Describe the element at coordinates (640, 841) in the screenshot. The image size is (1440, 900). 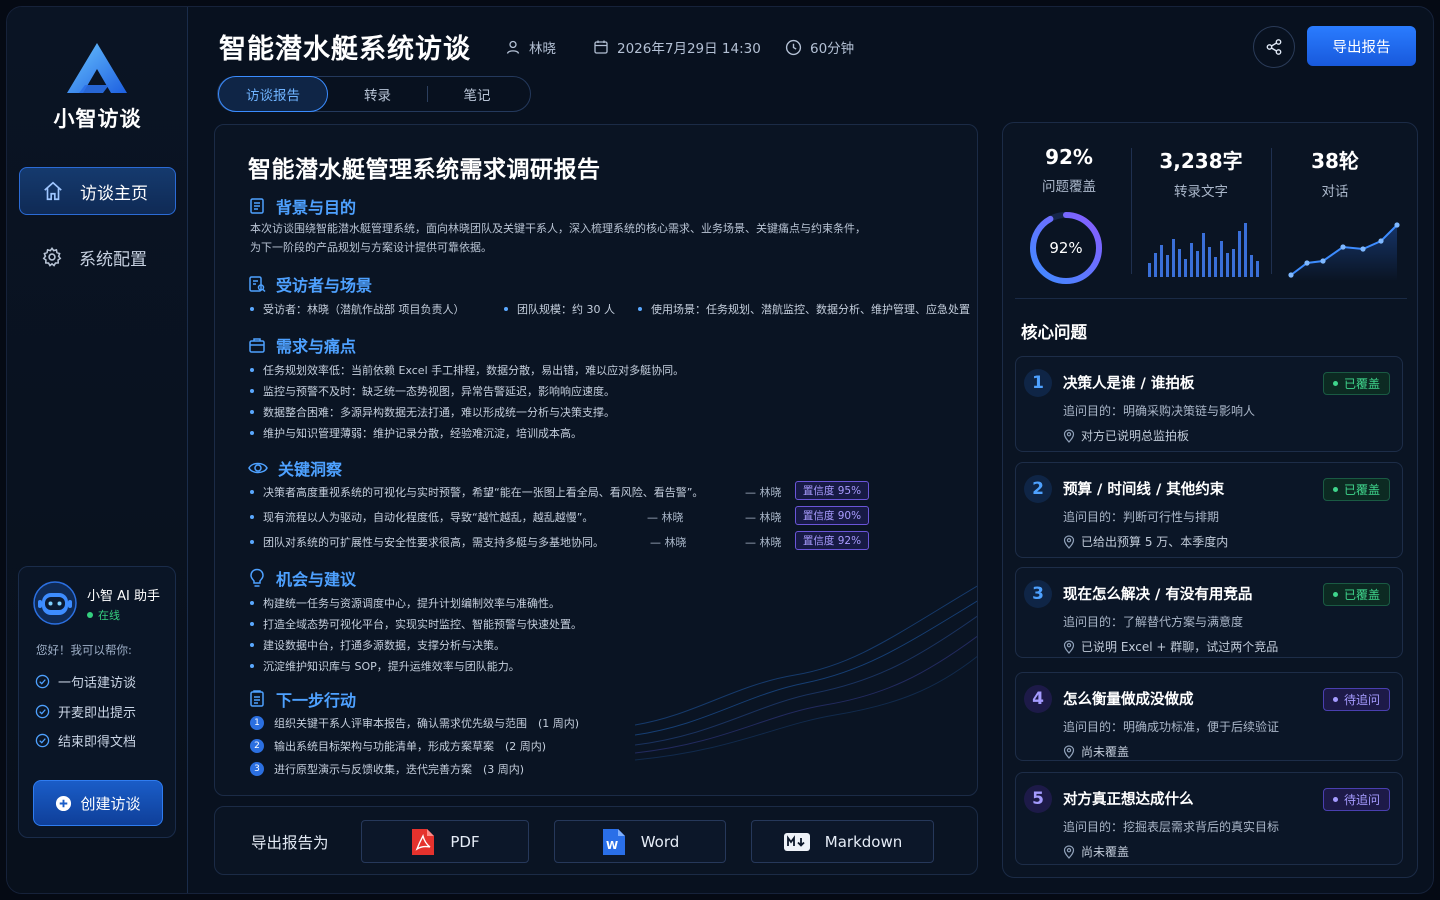
I see `export-word-button: W Word` at that location.